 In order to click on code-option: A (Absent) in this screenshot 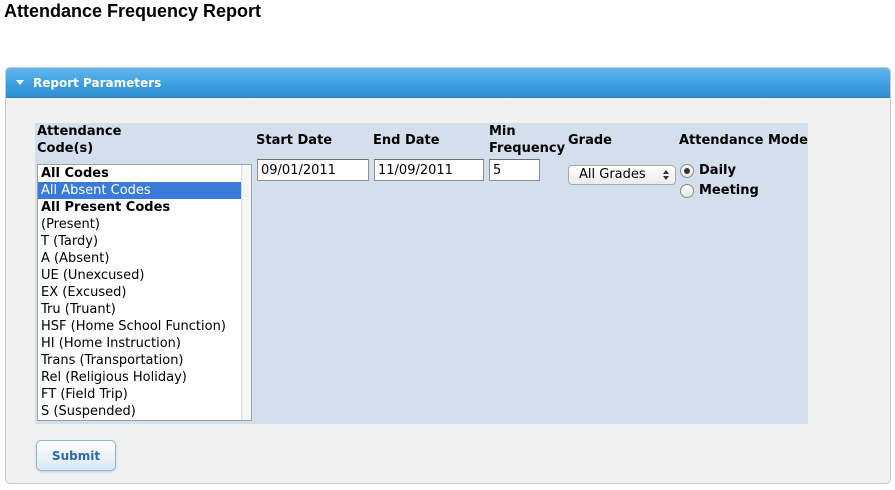, I will do `click(139, 258)`.